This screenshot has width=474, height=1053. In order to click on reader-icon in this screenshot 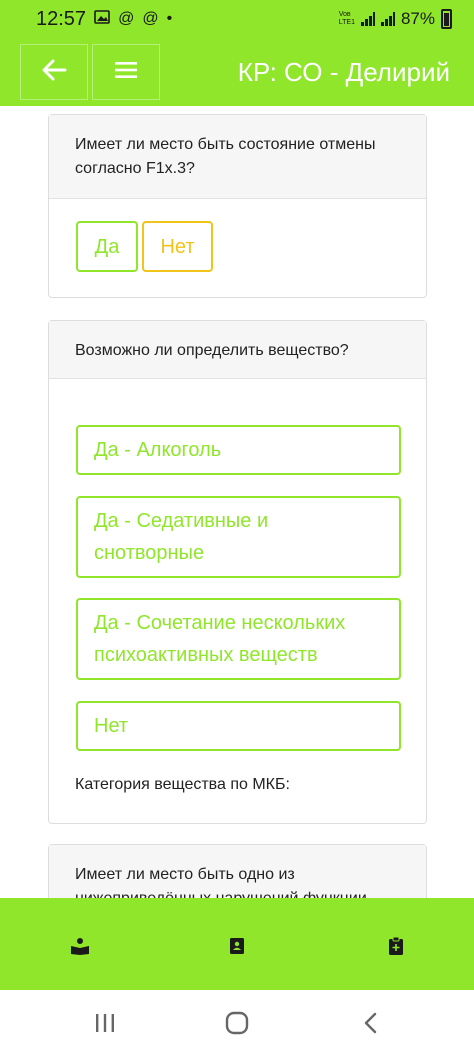, I will do `click(80, 946)`.